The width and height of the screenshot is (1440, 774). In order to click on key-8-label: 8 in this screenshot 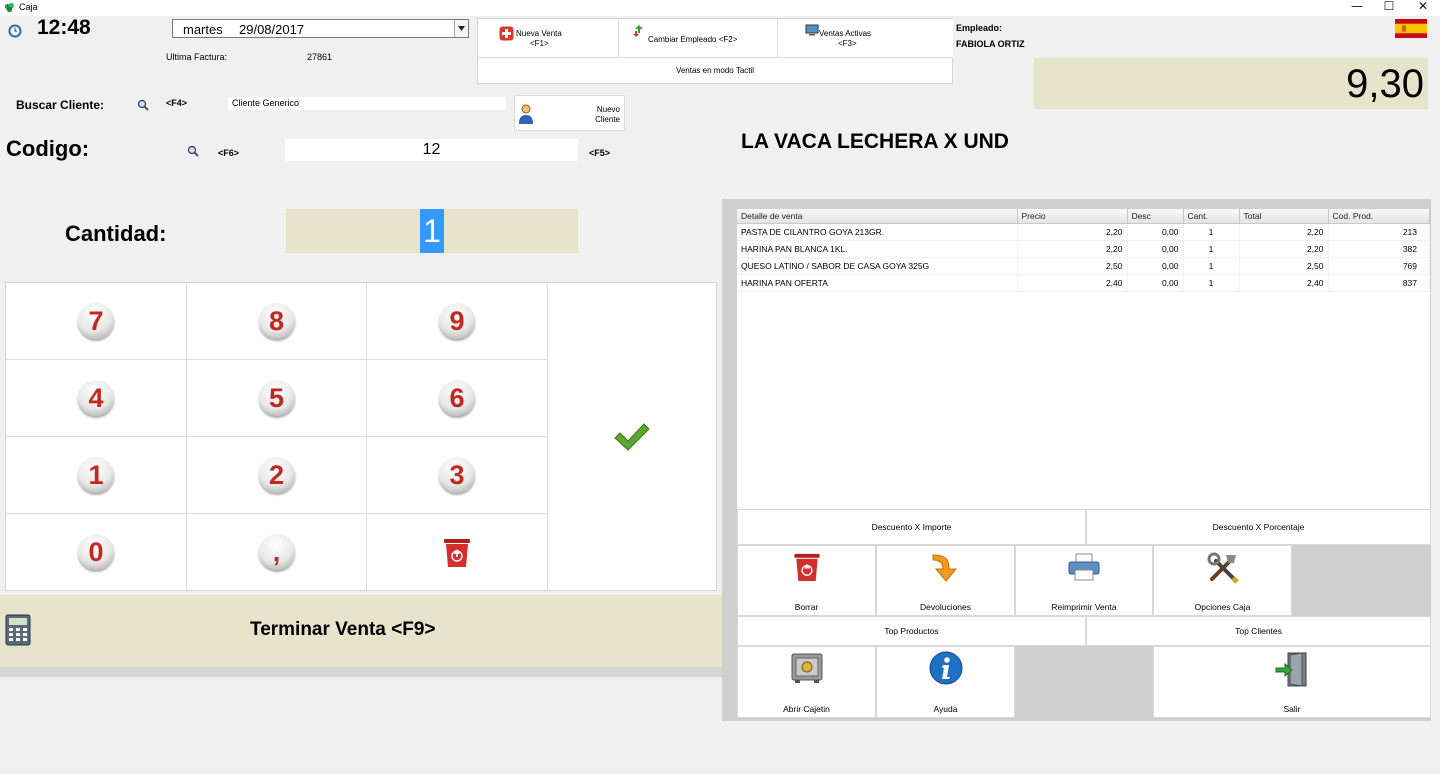, I will do `click(276, 321)`.